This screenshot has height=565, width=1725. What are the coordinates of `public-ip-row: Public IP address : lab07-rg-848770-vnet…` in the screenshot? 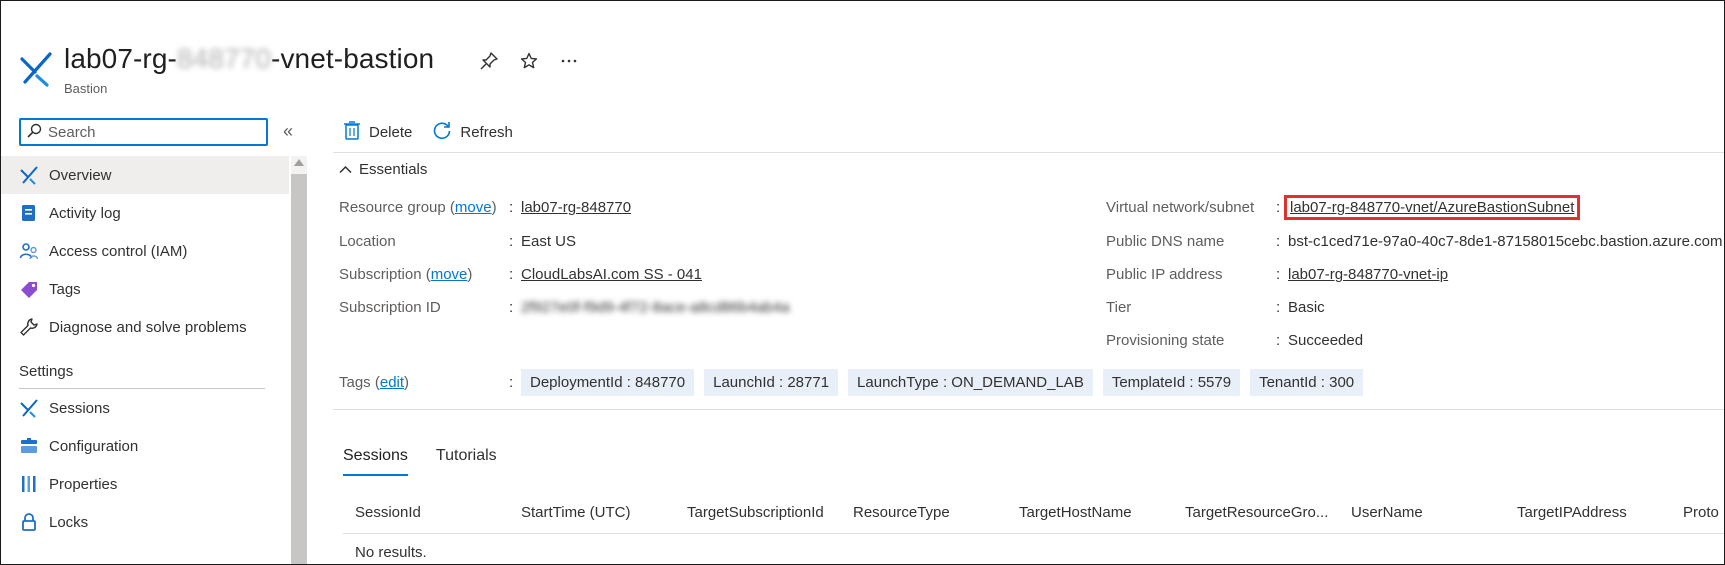 It's located at (1277, 274).